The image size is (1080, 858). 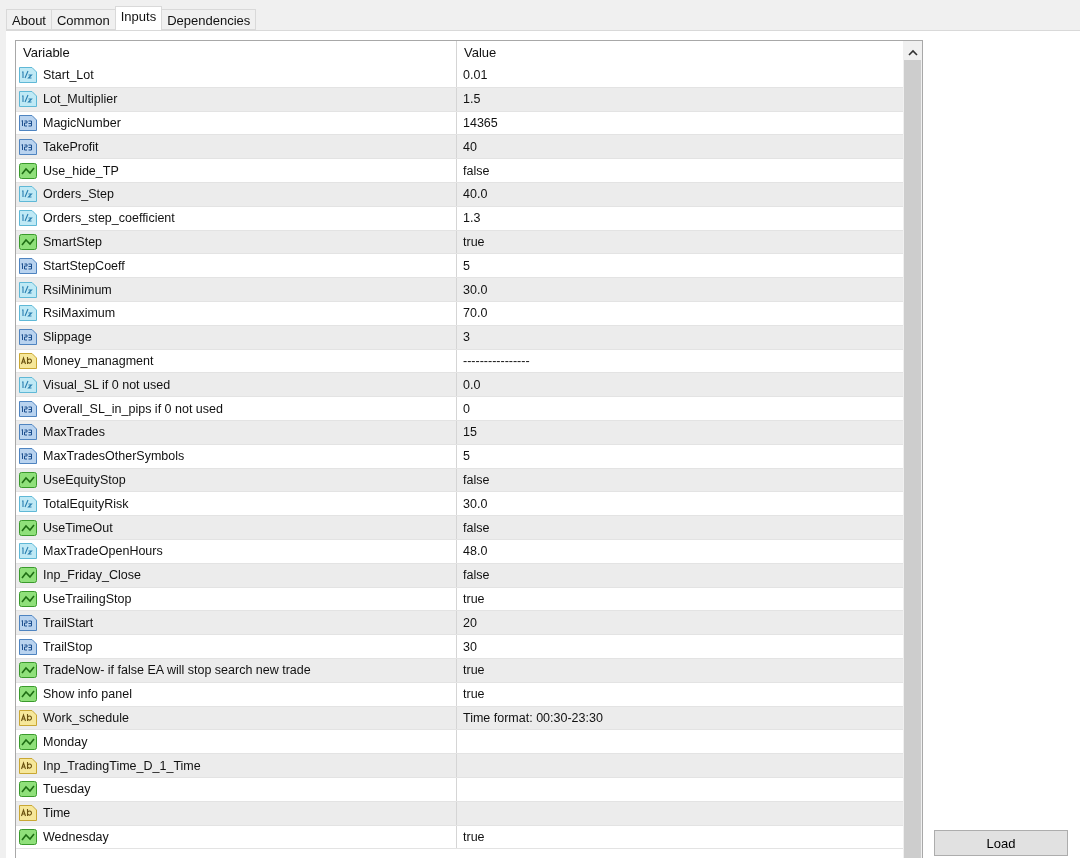 What do you see at coordinates (474, 75) in the screenshot?
I see `variable-value: 0.01` at bounding box center [474, 75].